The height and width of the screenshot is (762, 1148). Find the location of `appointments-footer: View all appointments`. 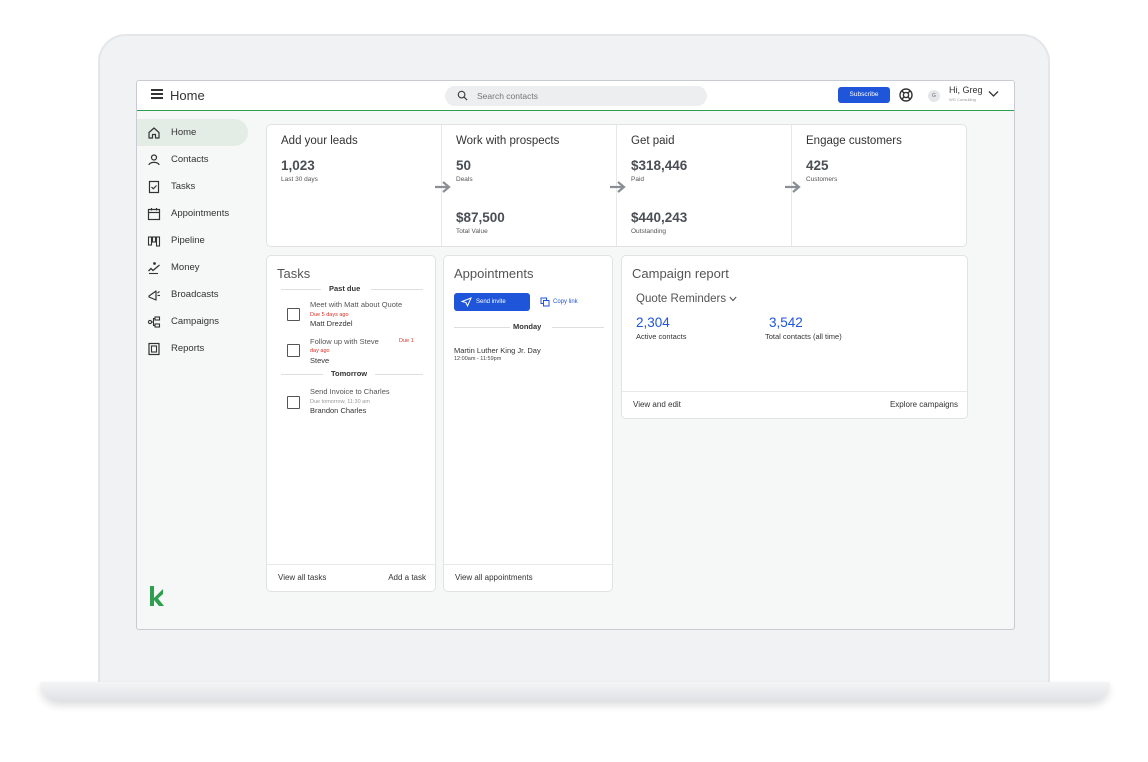

appointments-footer: View all appointments is located at coordinates (528, 577).